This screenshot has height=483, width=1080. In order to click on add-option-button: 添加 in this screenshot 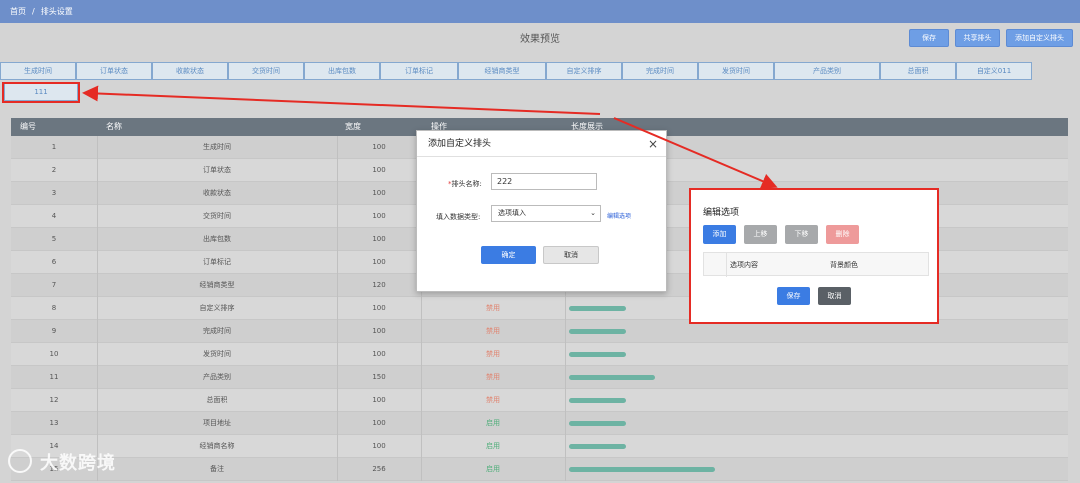, I will do `click(719, 234)`.